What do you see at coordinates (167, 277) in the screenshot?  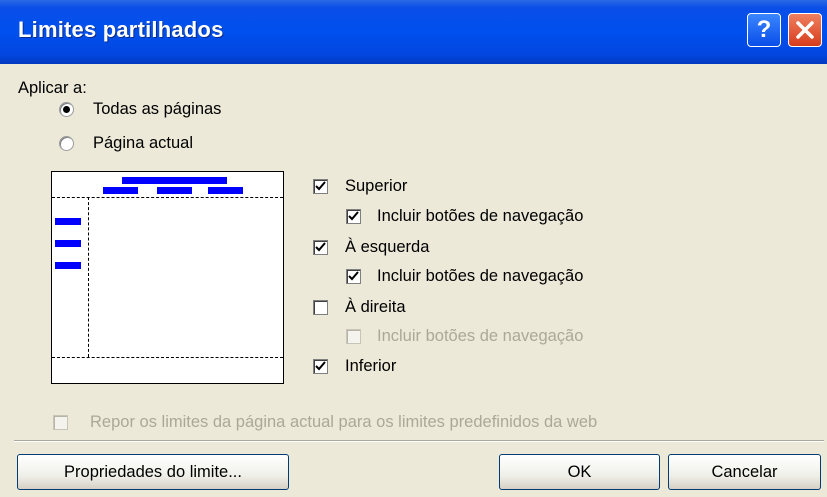 I see `border-preview` at bounding box center [167, 277].